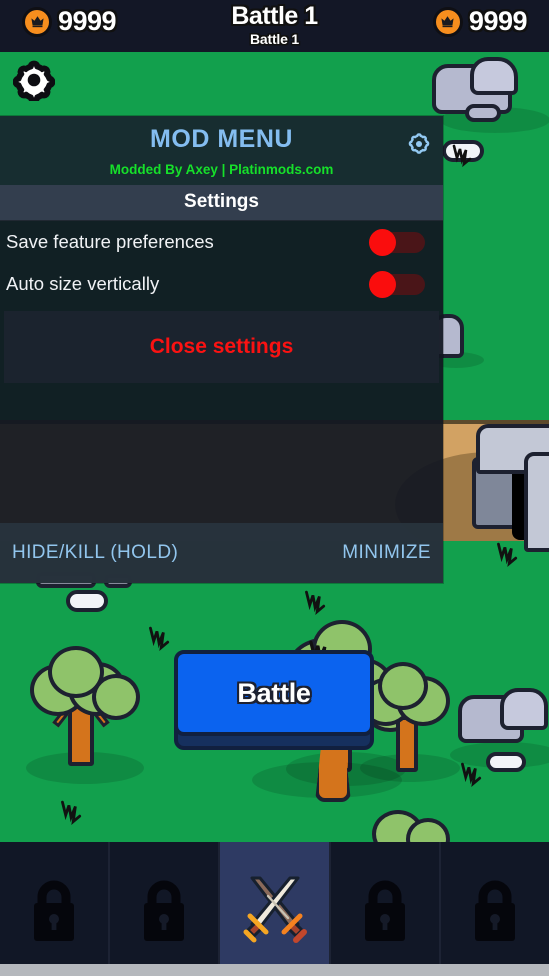 The width and height of the screenshot is (549, 976). What do you see at coordinates (221, 139) in the screenshot?
I see `mod-menu-title: MOD MENU` at bounding box center [221, 139].